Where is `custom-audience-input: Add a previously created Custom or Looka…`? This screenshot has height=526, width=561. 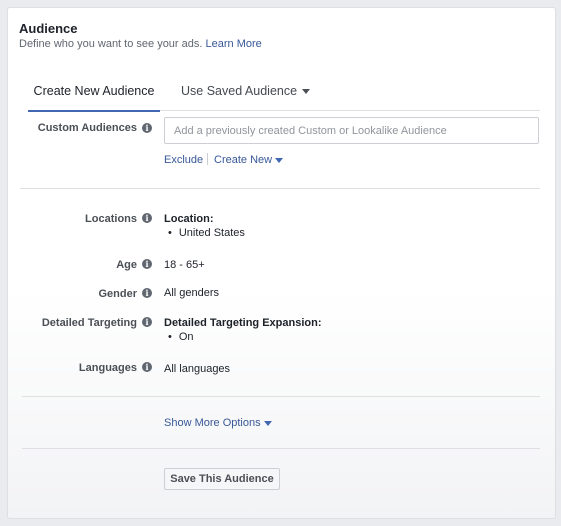 custom-audience-input: Add a previously created Custom or Looka… is located at coordinates (351, 130).